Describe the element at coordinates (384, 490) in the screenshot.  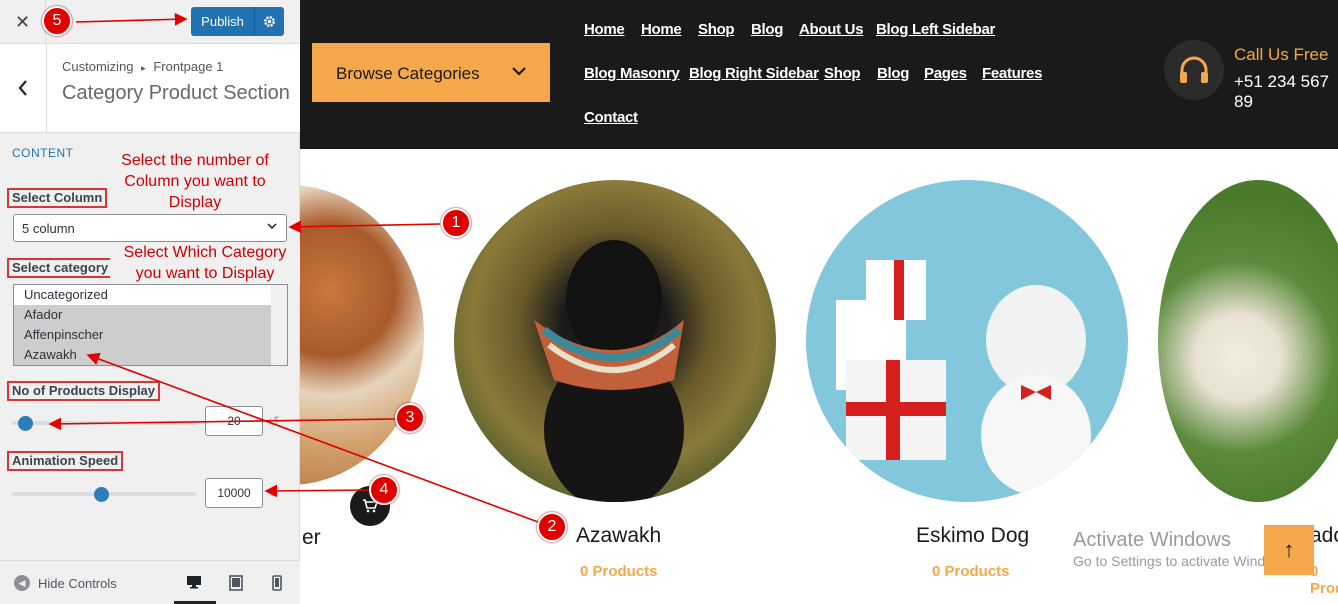
I see `annotation-marker: 4` at that location.